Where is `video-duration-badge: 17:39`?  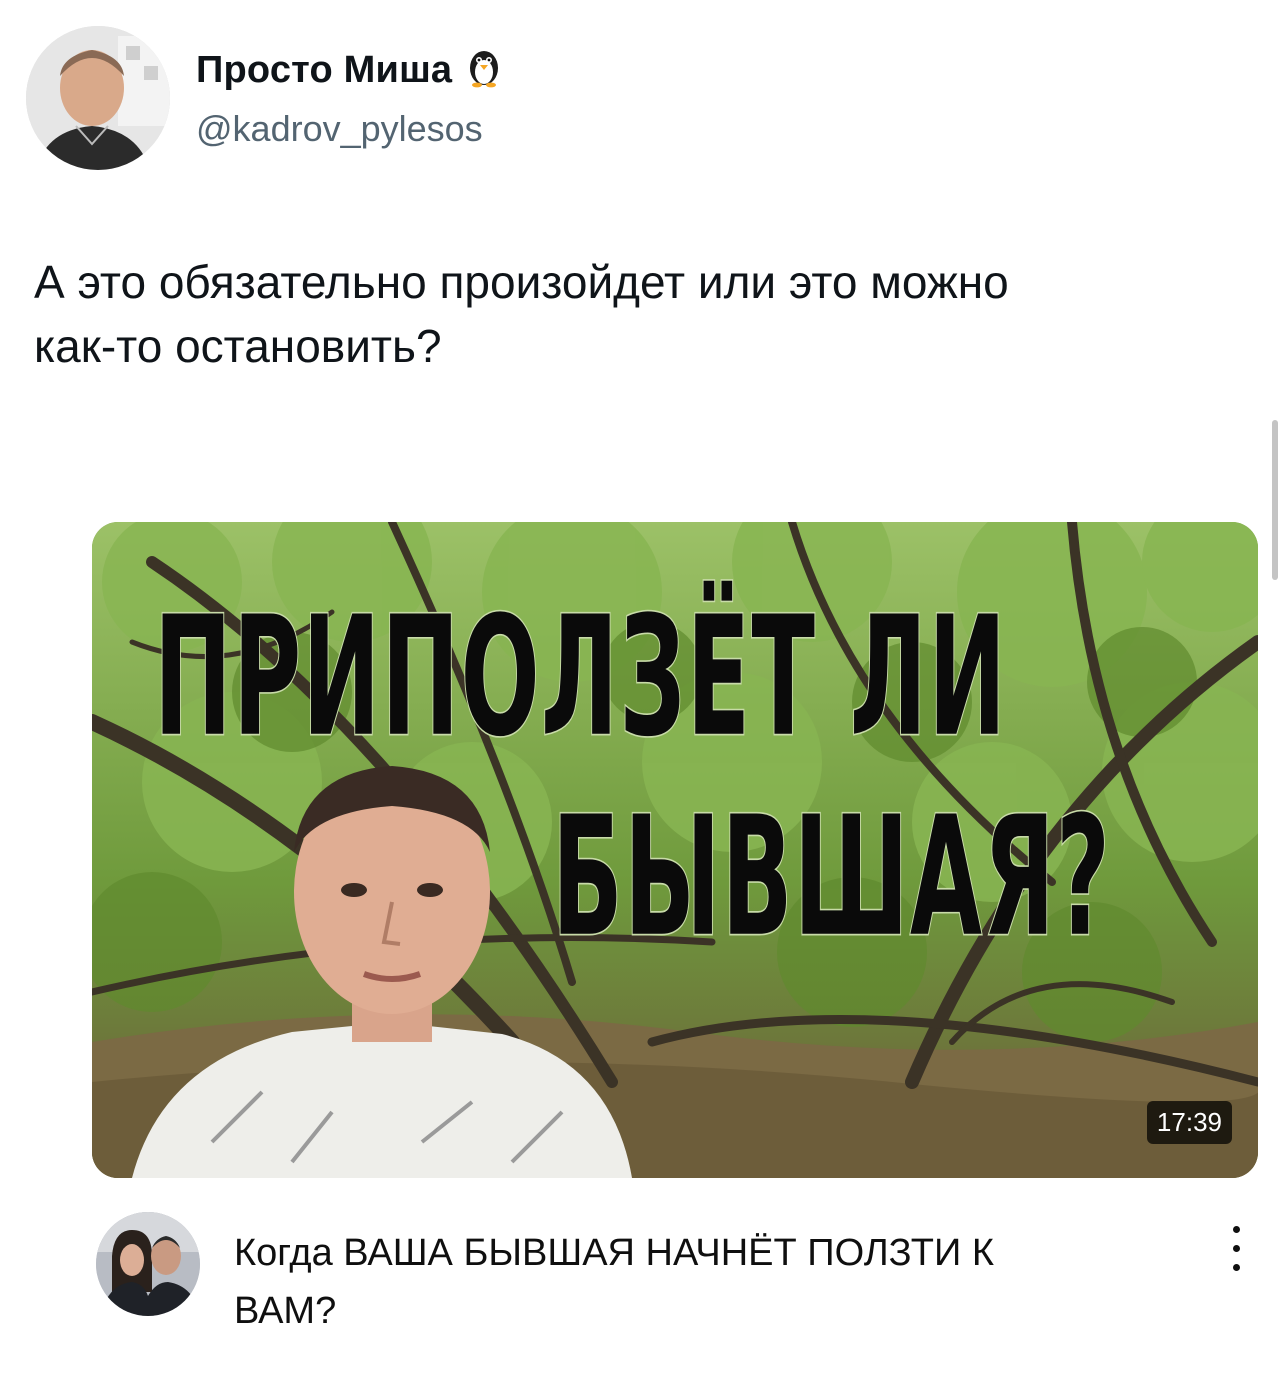 video-duration-badge: 17:39 is located at coordinates (1189, 1122).